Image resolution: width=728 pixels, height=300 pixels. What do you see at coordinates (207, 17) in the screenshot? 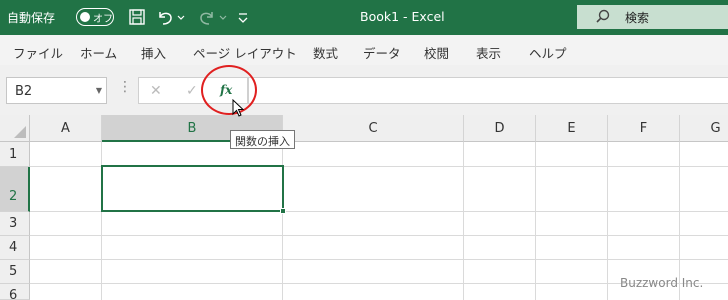
I see `redo-icon` at bounding box center [207, 17].